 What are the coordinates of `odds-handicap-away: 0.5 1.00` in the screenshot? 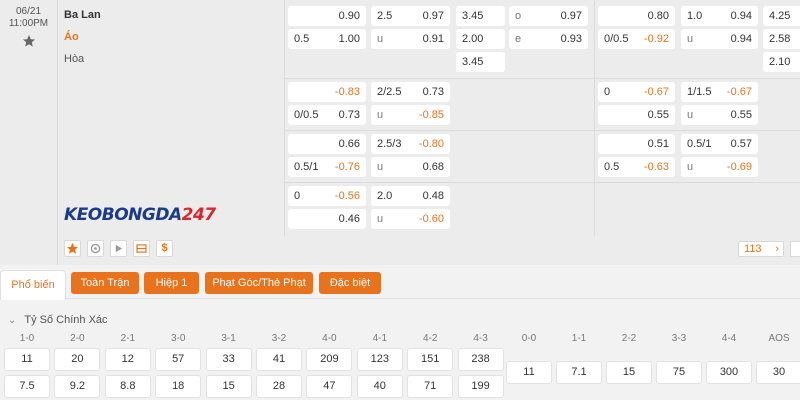 It's located at (327, 39).